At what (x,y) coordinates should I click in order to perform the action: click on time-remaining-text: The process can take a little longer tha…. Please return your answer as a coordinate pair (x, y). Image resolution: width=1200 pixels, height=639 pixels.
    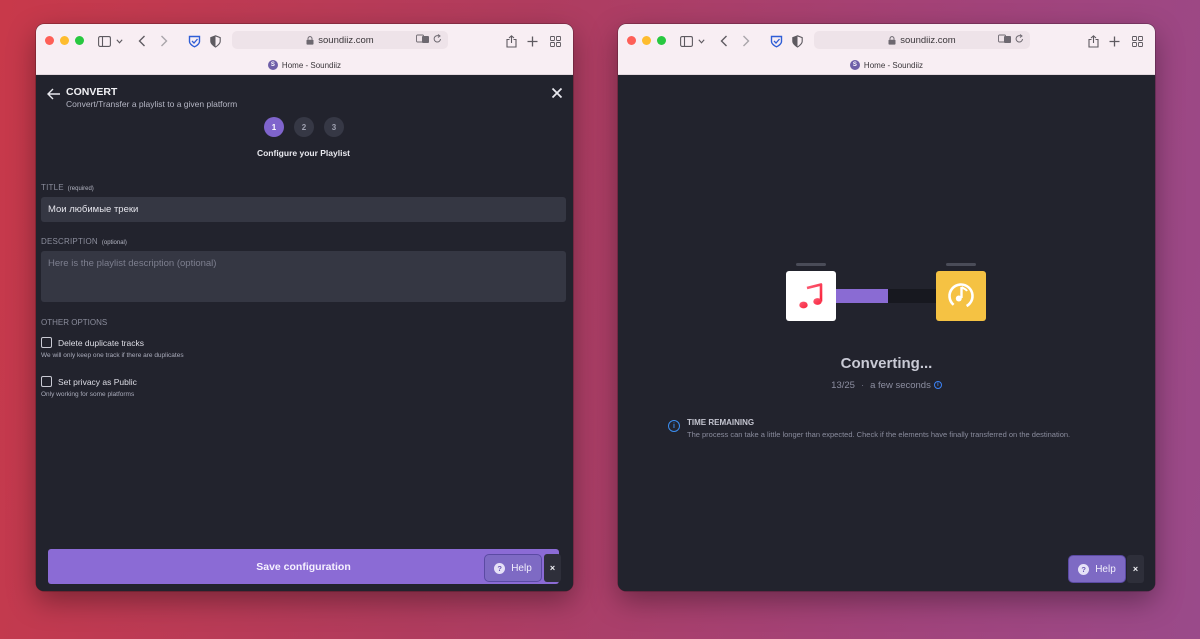
    Looking at the image, I should click on (879, 434).